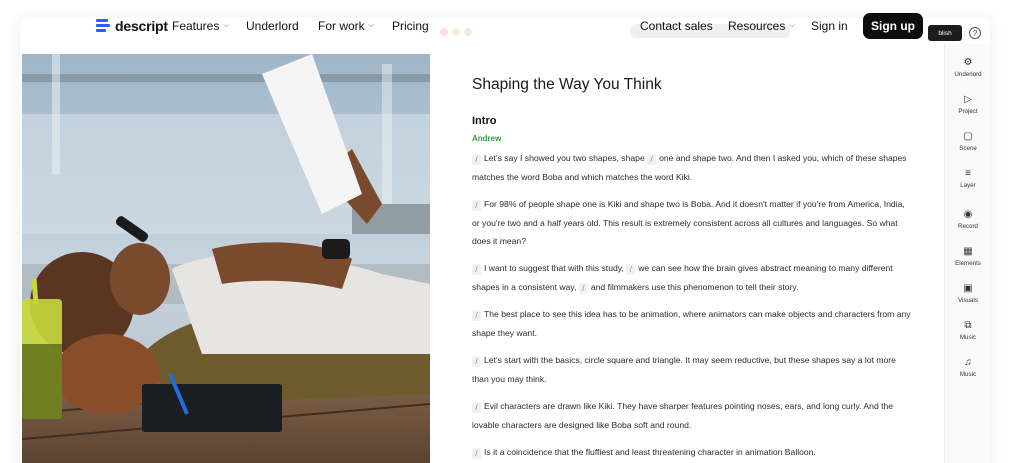 This screenshot has height=463, width=1024. I want to click on nav-sign-in: Sign in, so click(829, 26).